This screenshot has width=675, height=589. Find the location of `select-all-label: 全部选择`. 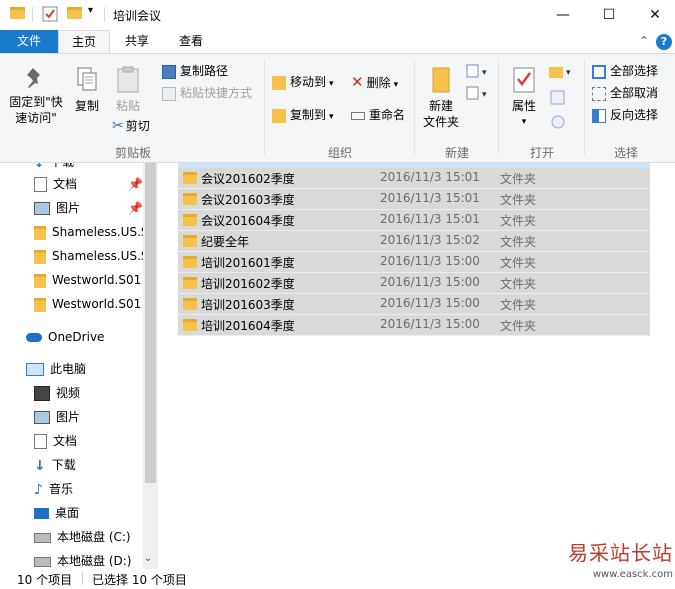

select-all-label: 全部选择 is located at coordinates (634, 71).